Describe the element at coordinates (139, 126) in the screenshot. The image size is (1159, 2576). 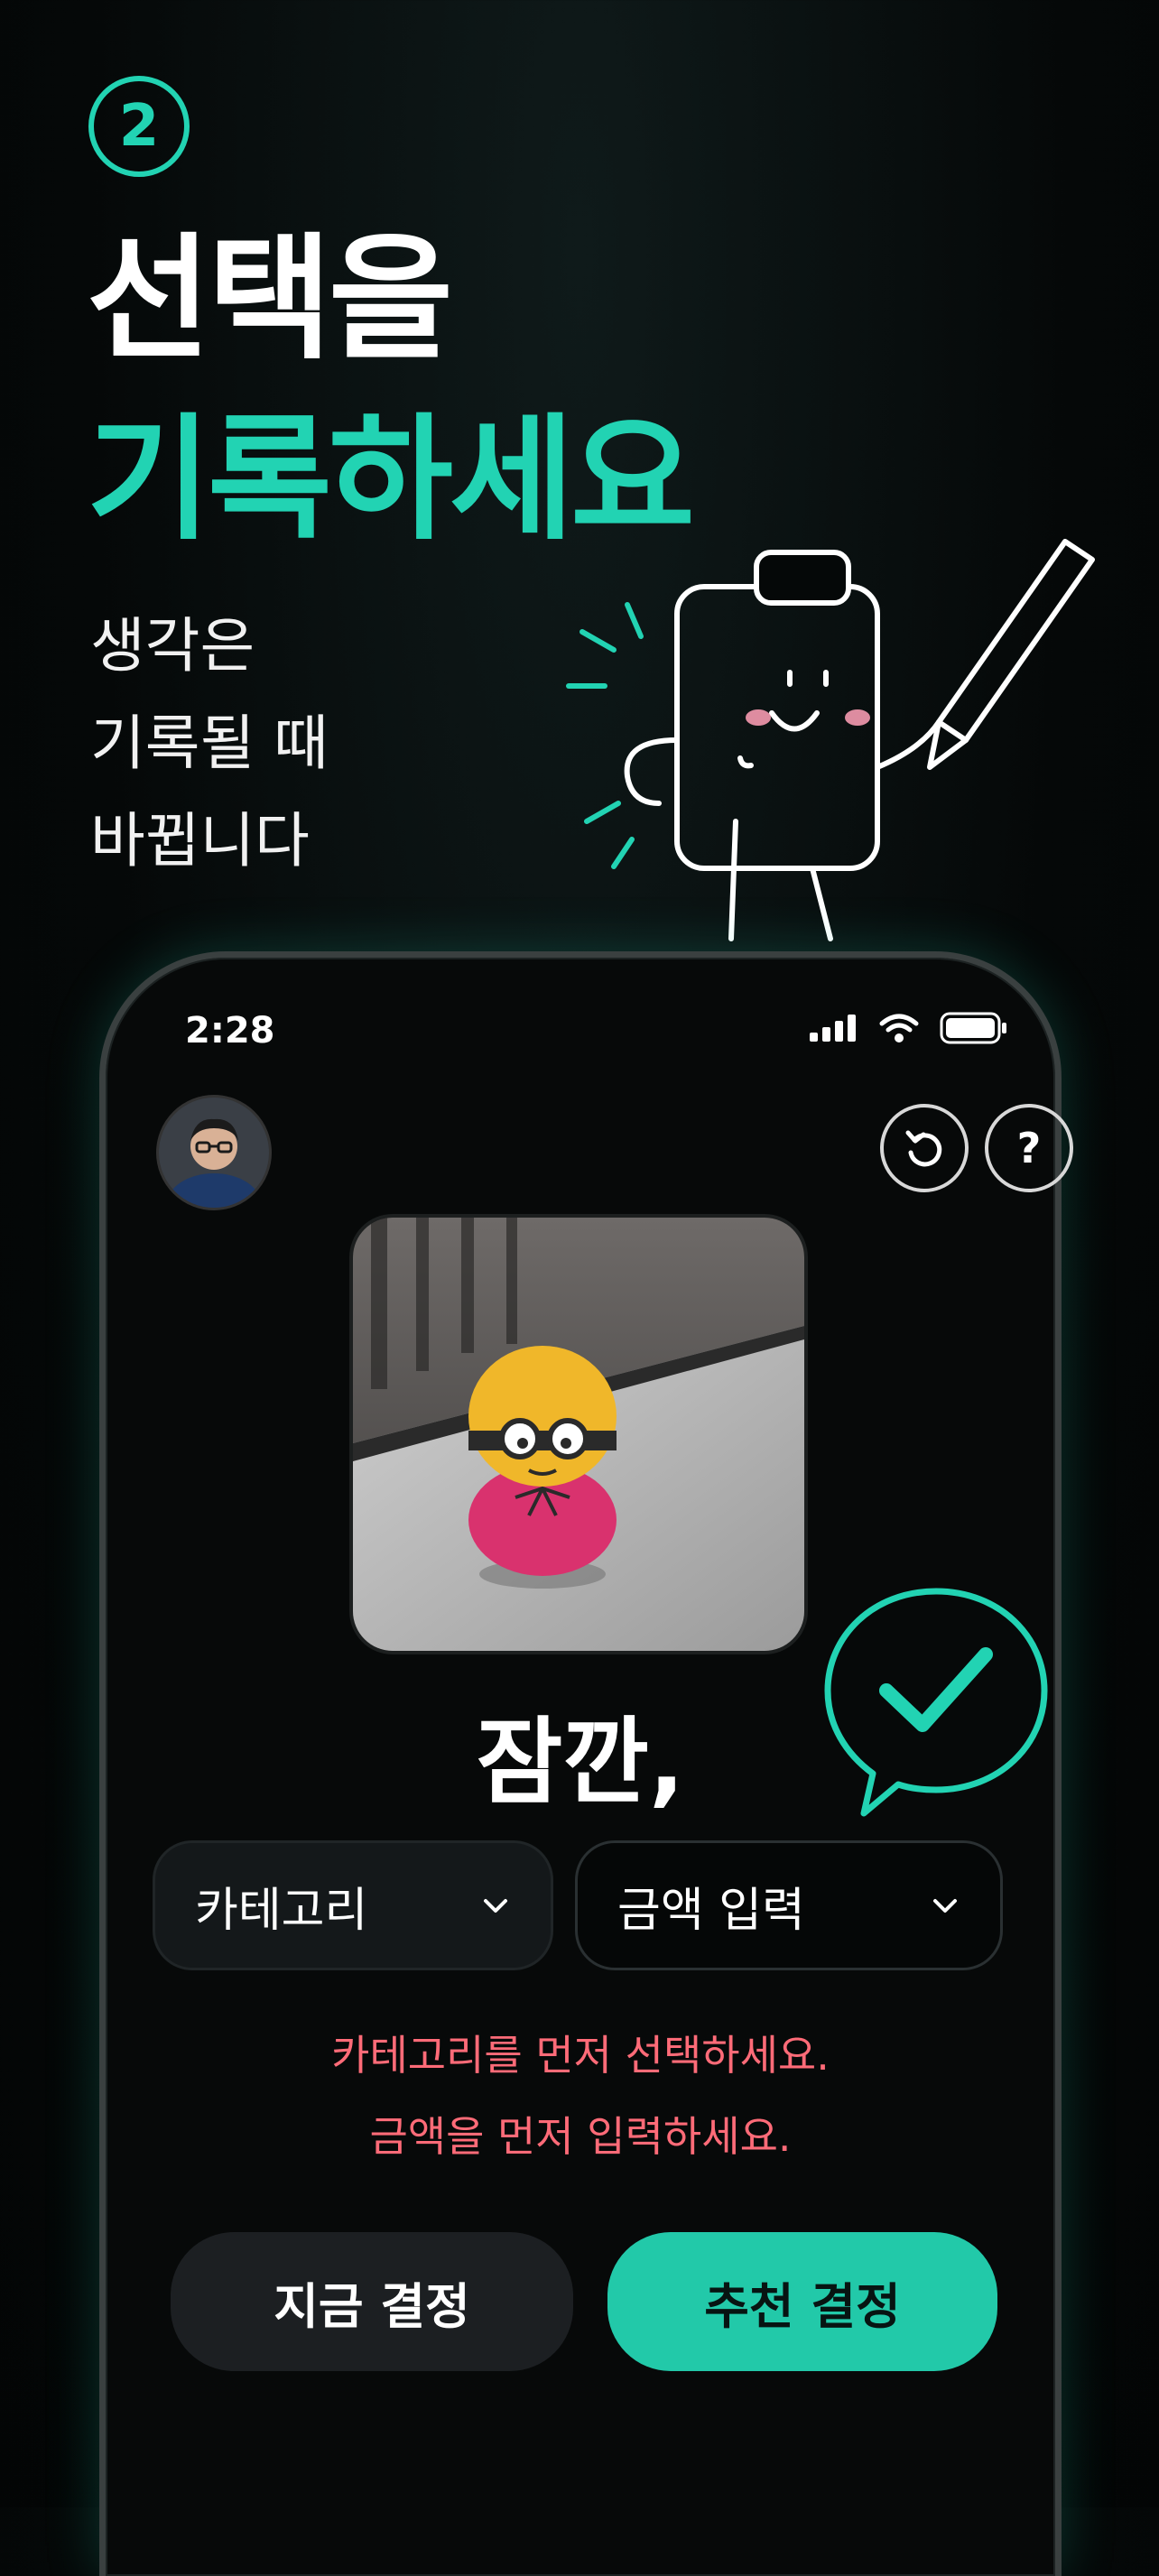
I see `step-number-badge: 2` at that location.